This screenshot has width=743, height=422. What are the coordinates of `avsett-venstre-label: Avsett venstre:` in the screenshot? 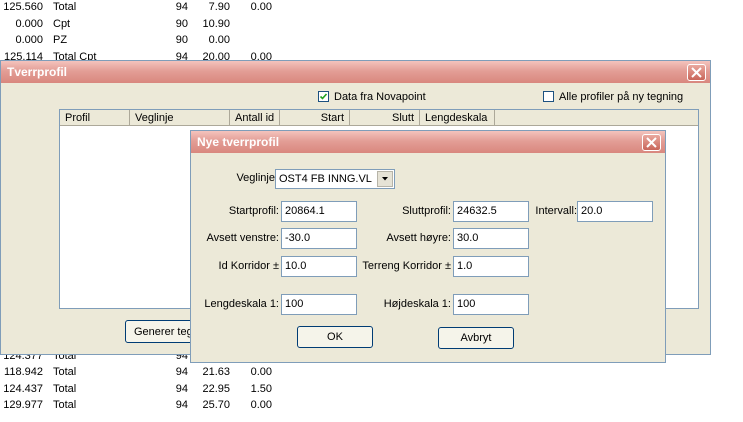 It's located at (242, 238).